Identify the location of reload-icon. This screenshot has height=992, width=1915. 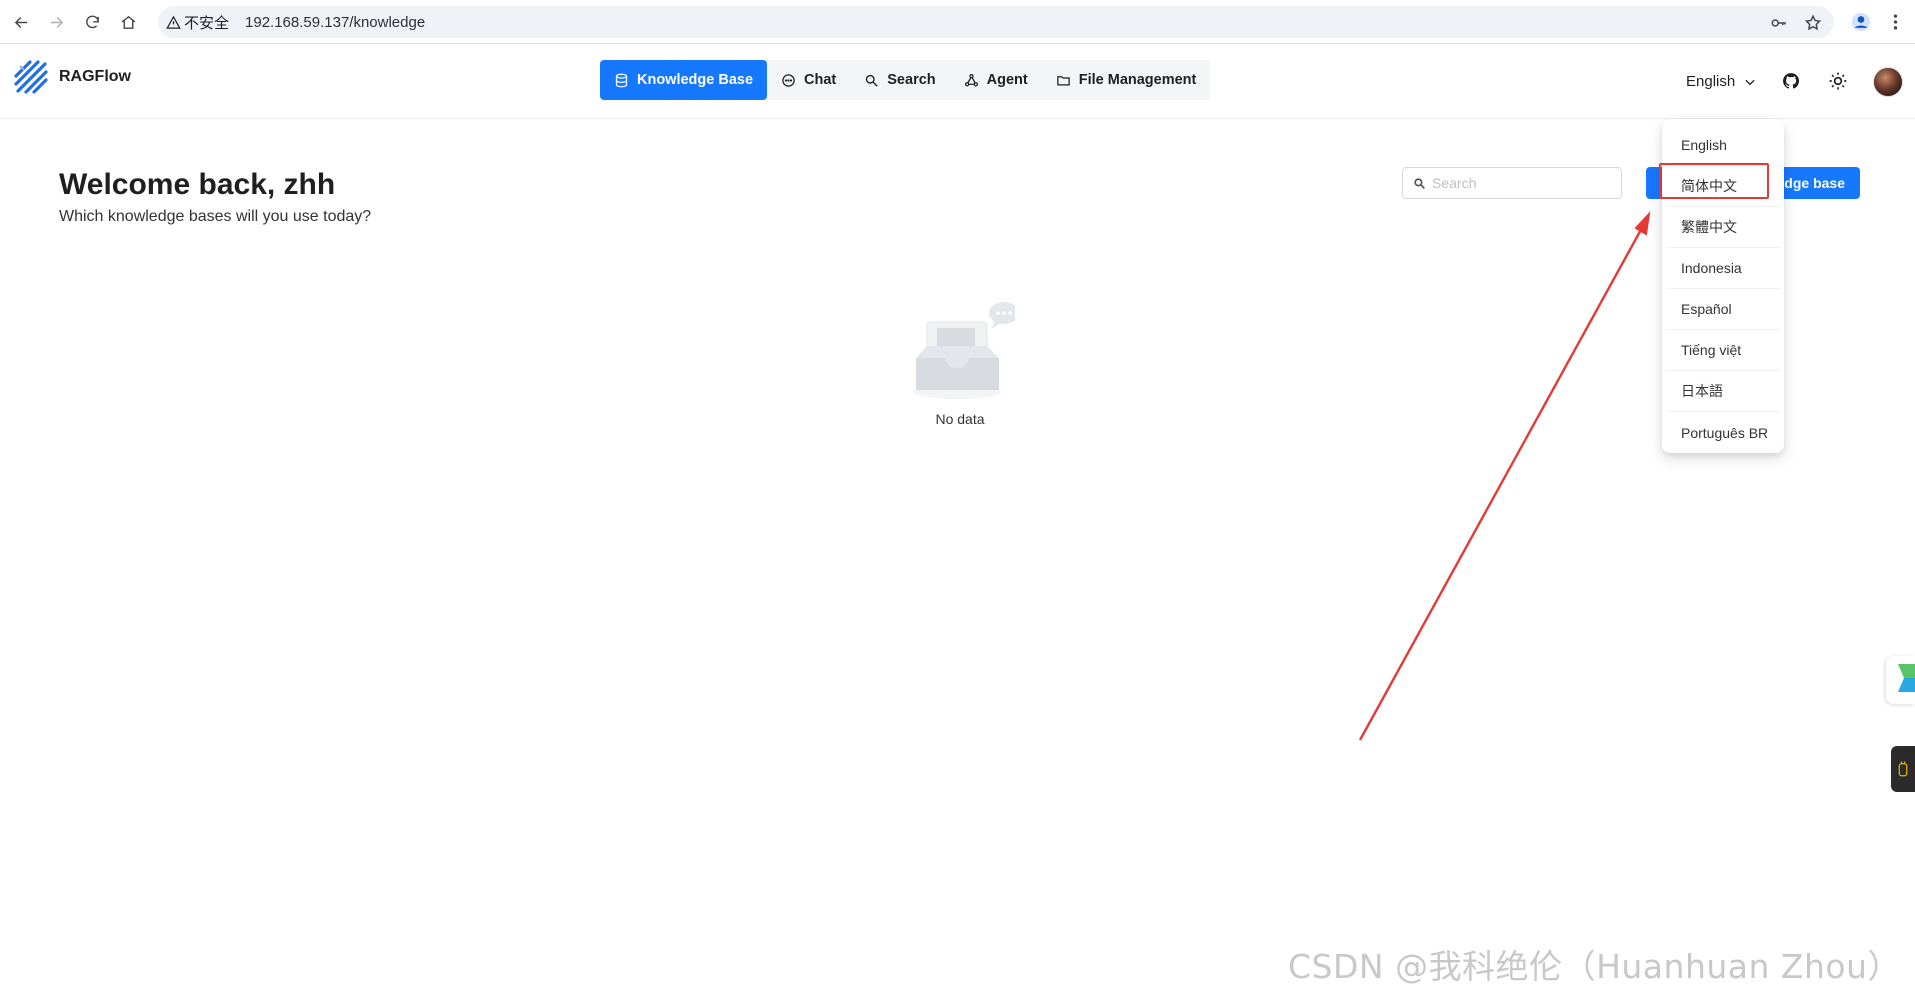
(92, 22).